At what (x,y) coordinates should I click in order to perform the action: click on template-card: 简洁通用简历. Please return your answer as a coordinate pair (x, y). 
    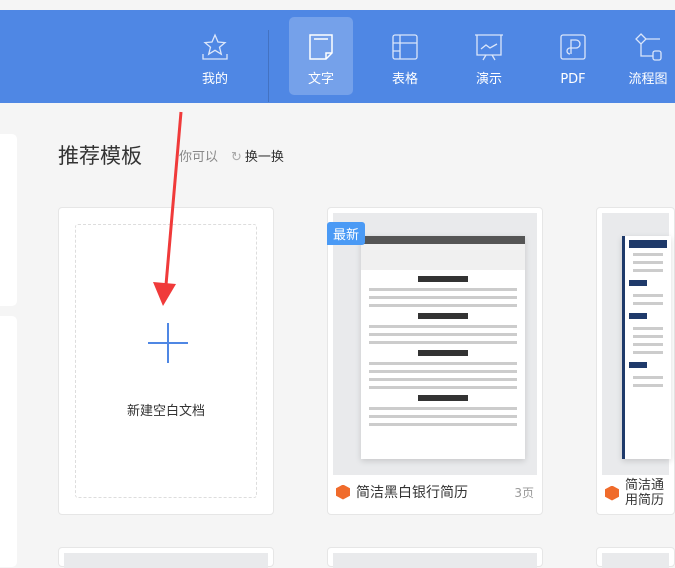
    Looking at the image, I should click on (635, 361).